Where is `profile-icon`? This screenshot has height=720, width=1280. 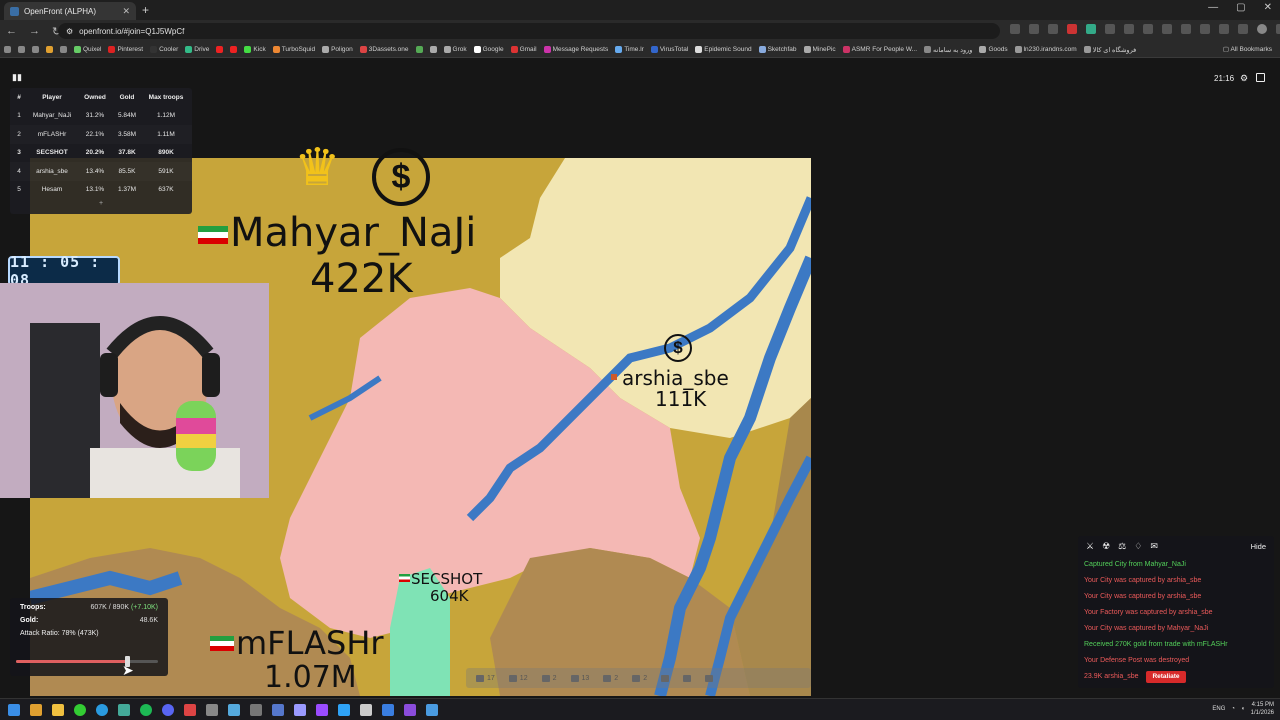
profile-icon is located at coordinates (1262, 29).